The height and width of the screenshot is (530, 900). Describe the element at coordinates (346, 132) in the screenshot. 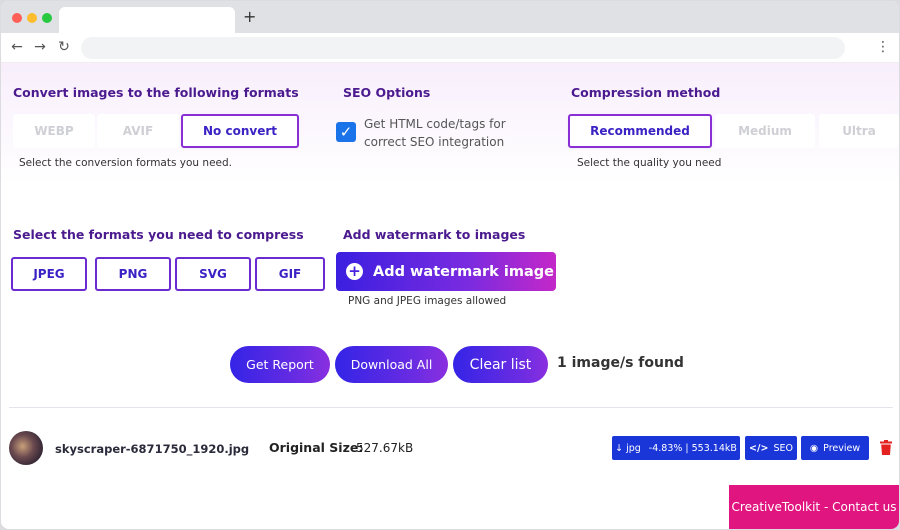

I see `seo-checkbox: ✓` at that location.